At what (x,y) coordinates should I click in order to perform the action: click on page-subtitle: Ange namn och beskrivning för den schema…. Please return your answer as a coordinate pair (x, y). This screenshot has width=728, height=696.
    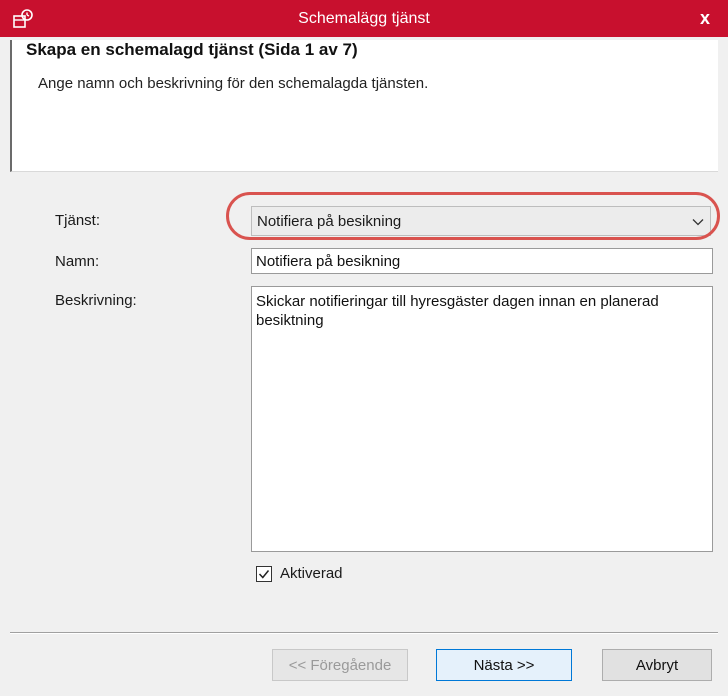
    Looking at the image, I should click on (233, 83).